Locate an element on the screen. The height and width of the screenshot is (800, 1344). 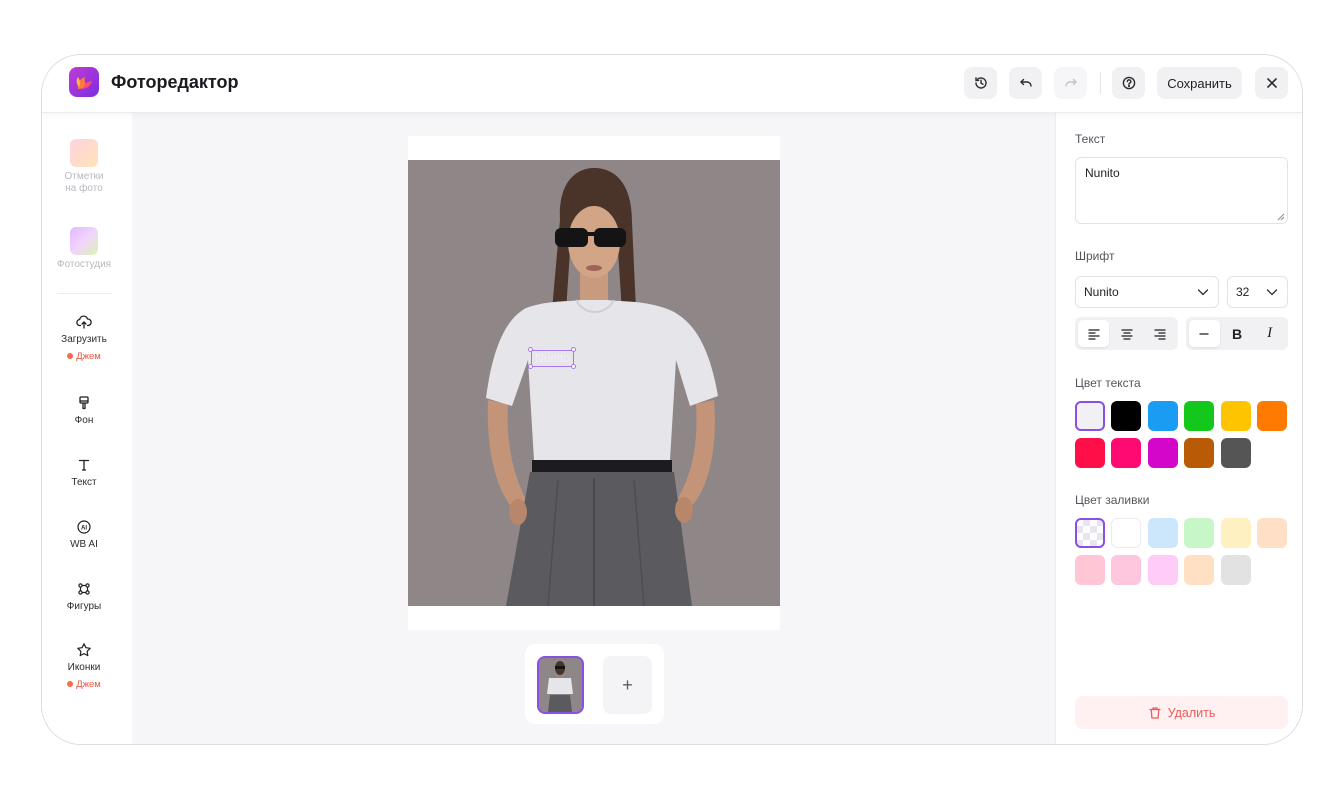
delete-button: Удалить is located at coordinates (1181, 712).